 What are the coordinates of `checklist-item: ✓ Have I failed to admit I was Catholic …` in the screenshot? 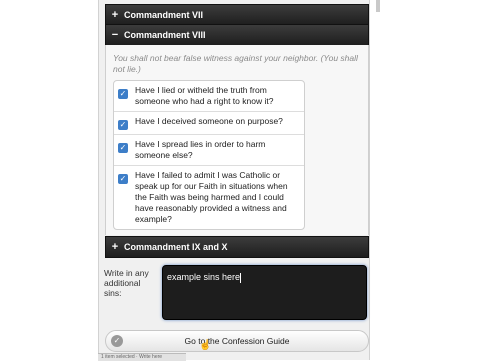 It's located at (209, 197).